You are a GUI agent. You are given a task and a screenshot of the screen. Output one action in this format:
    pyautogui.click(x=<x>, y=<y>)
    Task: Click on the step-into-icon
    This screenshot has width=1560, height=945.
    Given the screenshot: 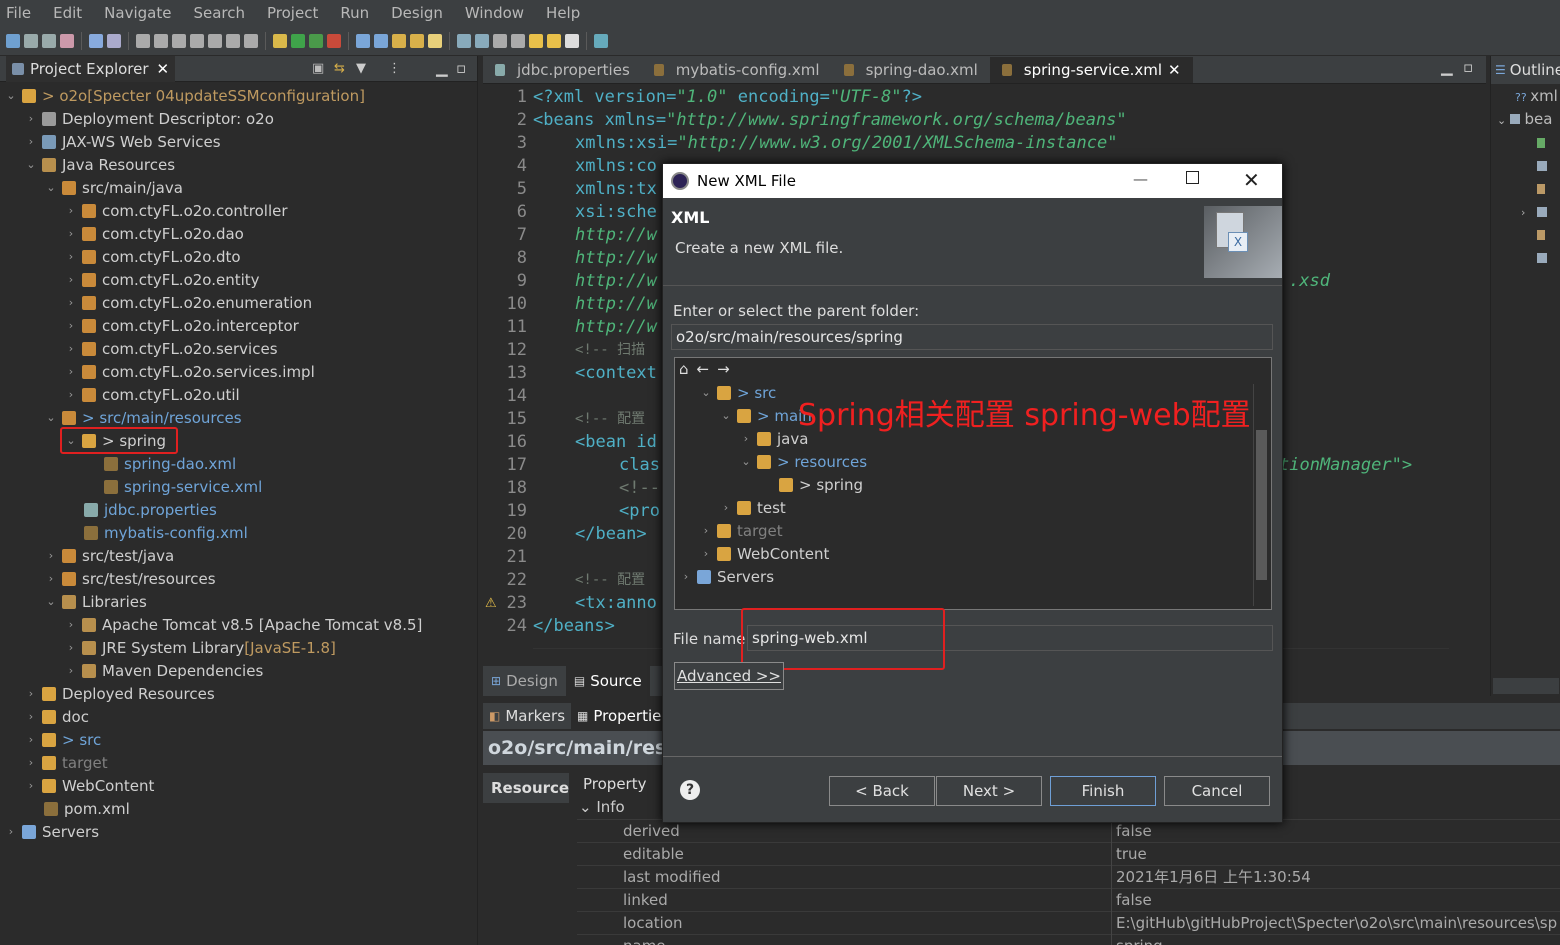 What is the action you would take?
    pyautogui.click(x=215, y=40)
    